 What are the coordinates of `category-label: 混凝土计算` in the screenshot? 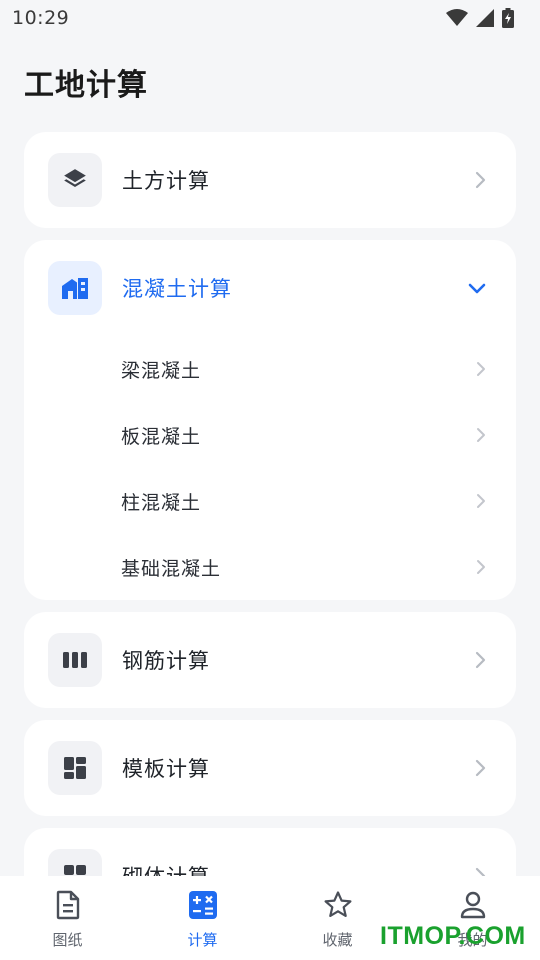 It's located at (177, 289).